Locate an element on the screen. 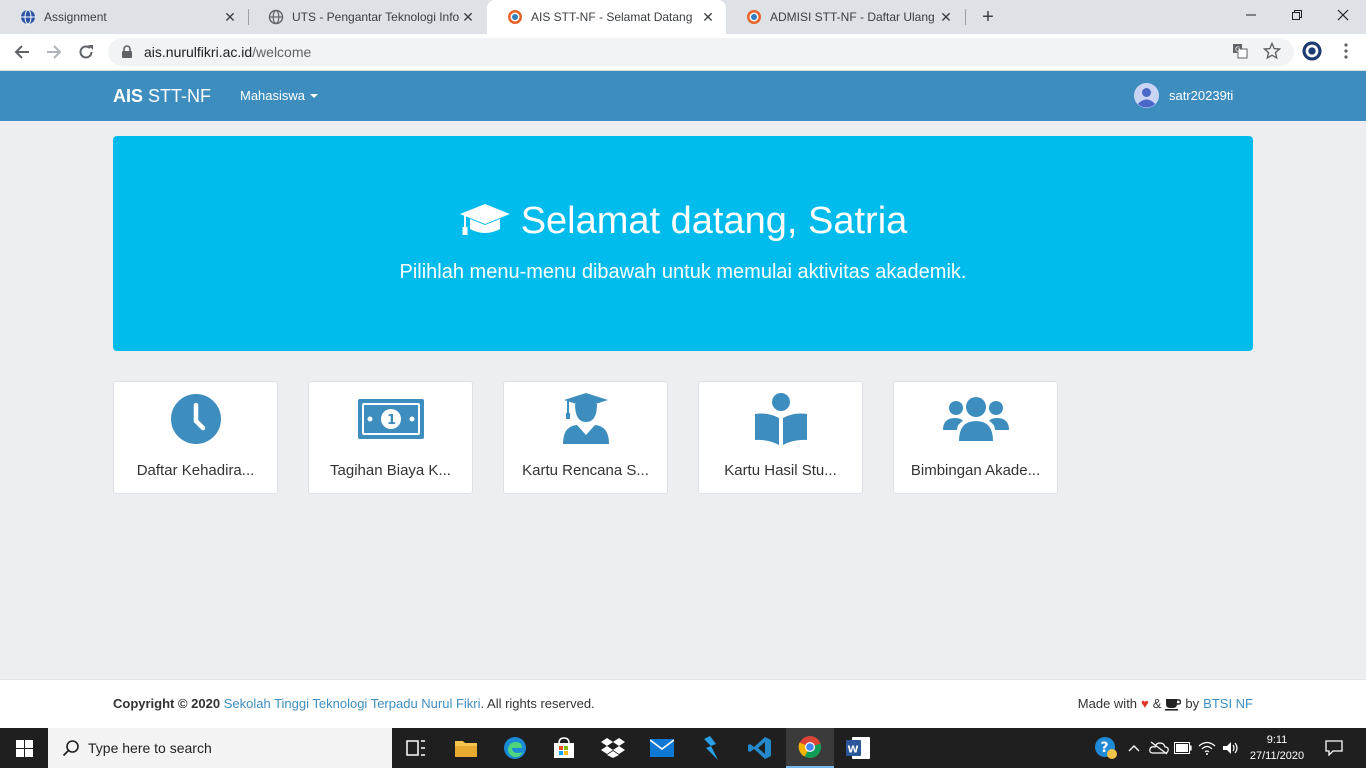  lock-icon is located at coordinates (127, 52).